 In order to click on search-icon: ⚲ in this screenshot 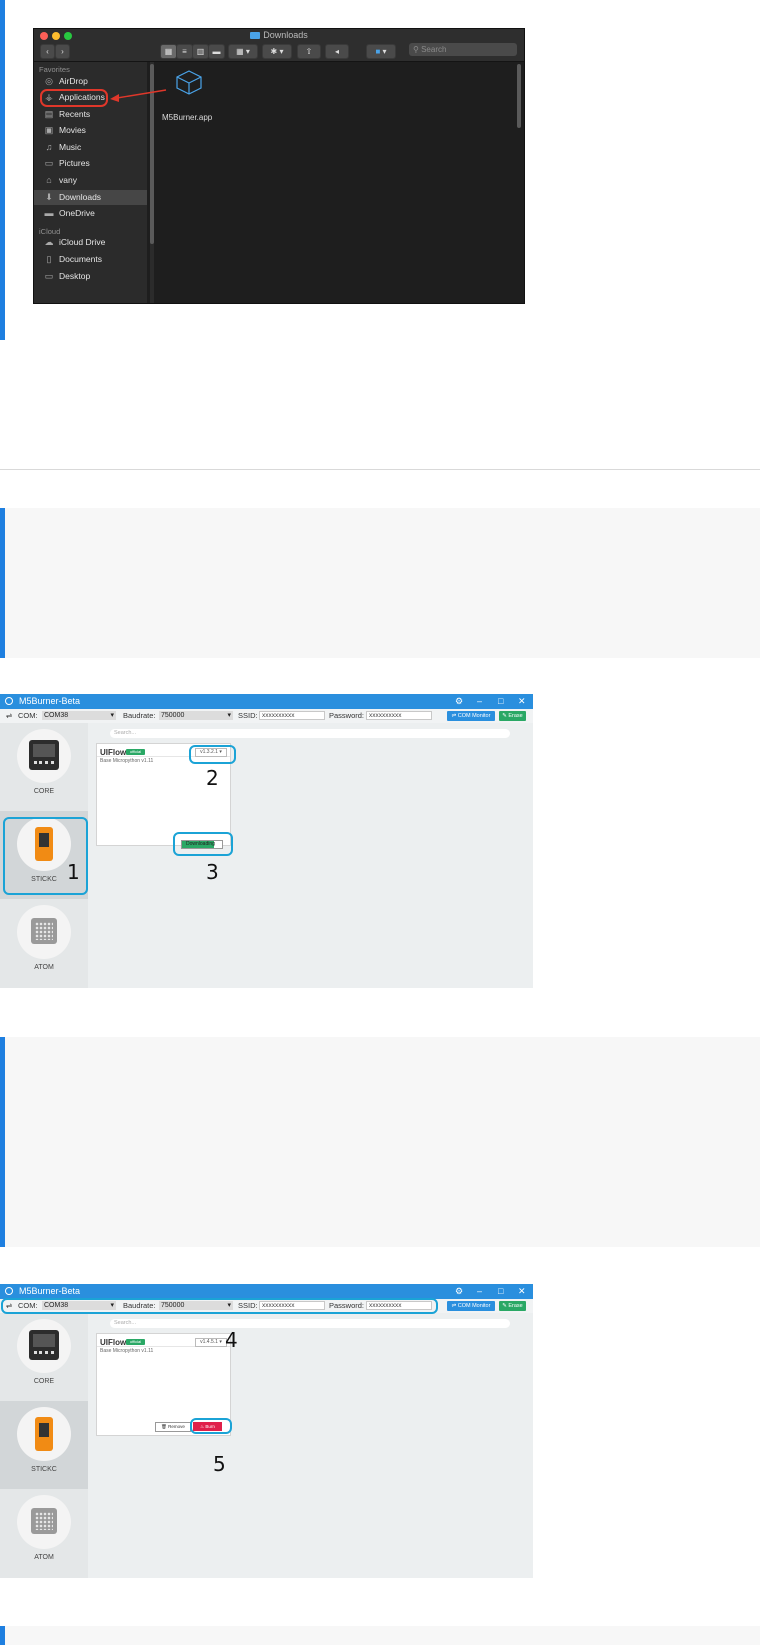, I will do `click(416, 49)`.